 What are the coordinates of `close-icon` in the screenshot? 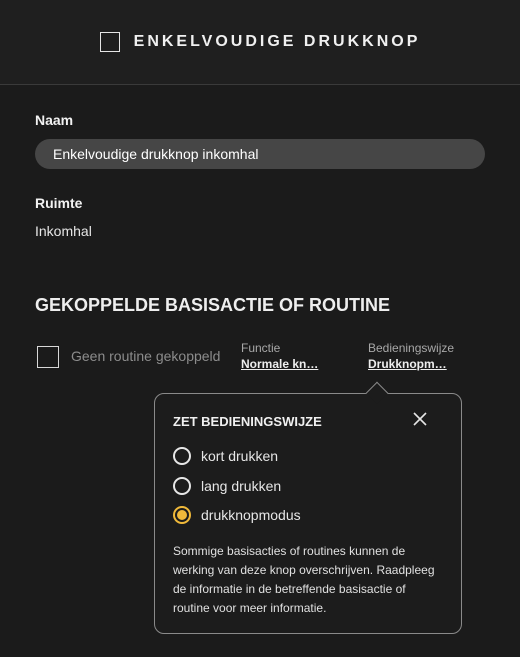 It's located at (420, 419).